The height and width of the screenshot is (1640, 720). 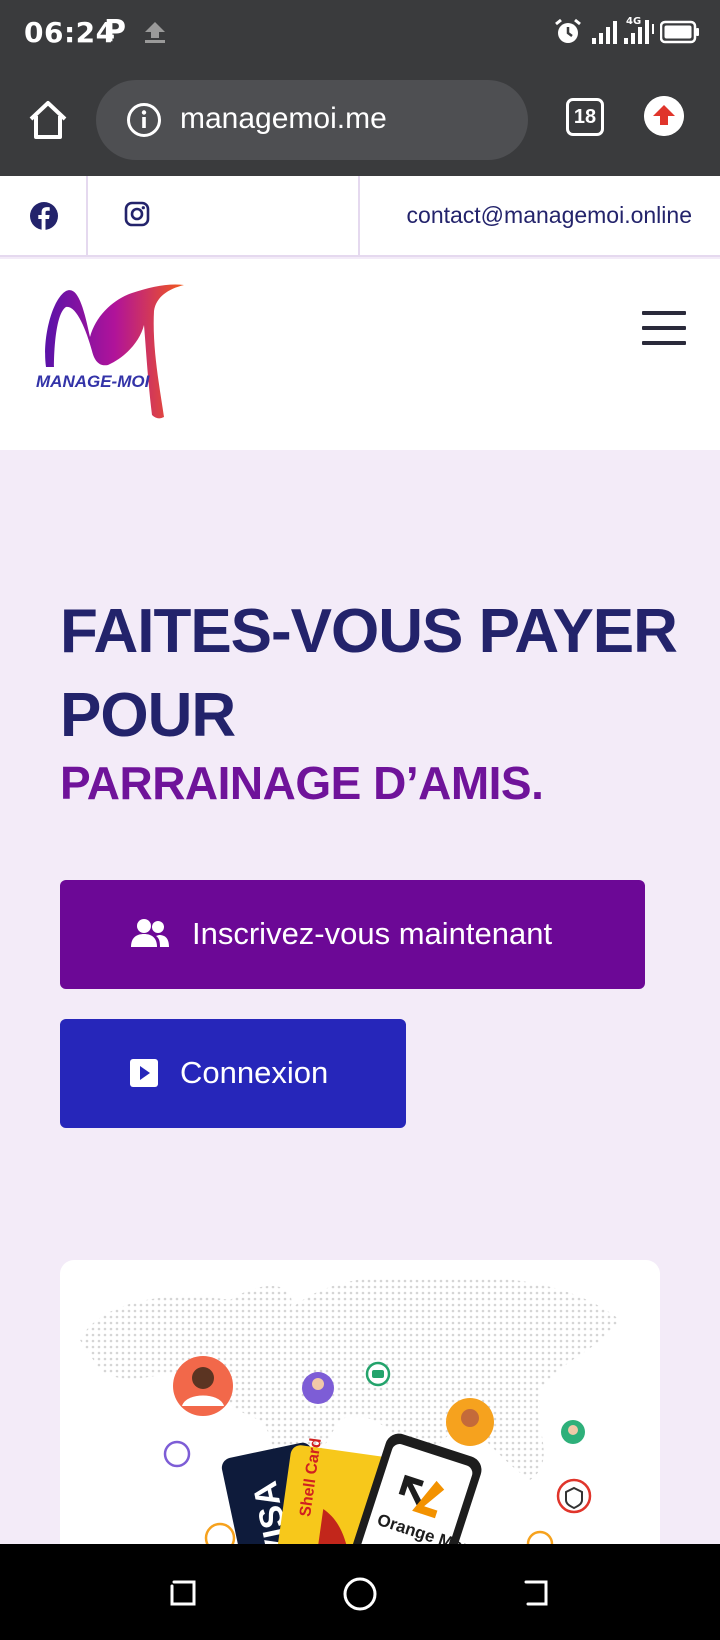 What do you see at coordinates (224, 215) in the screenshot?
I see `instagram-link` at bounding box center [224, 215].